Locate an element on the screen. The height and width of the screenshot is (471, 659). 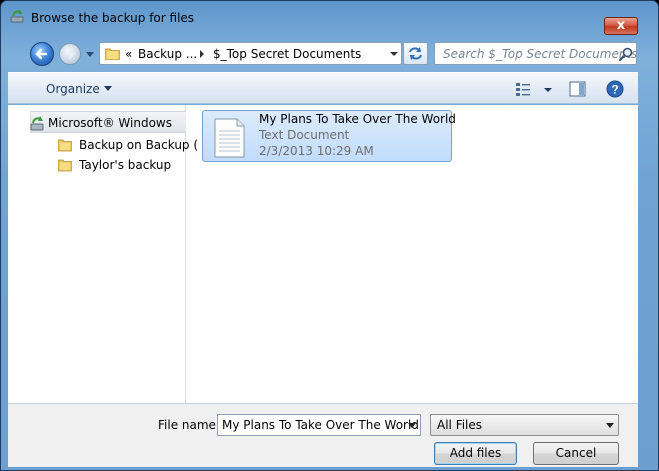
search-icon is located at coordinates (626, 54).